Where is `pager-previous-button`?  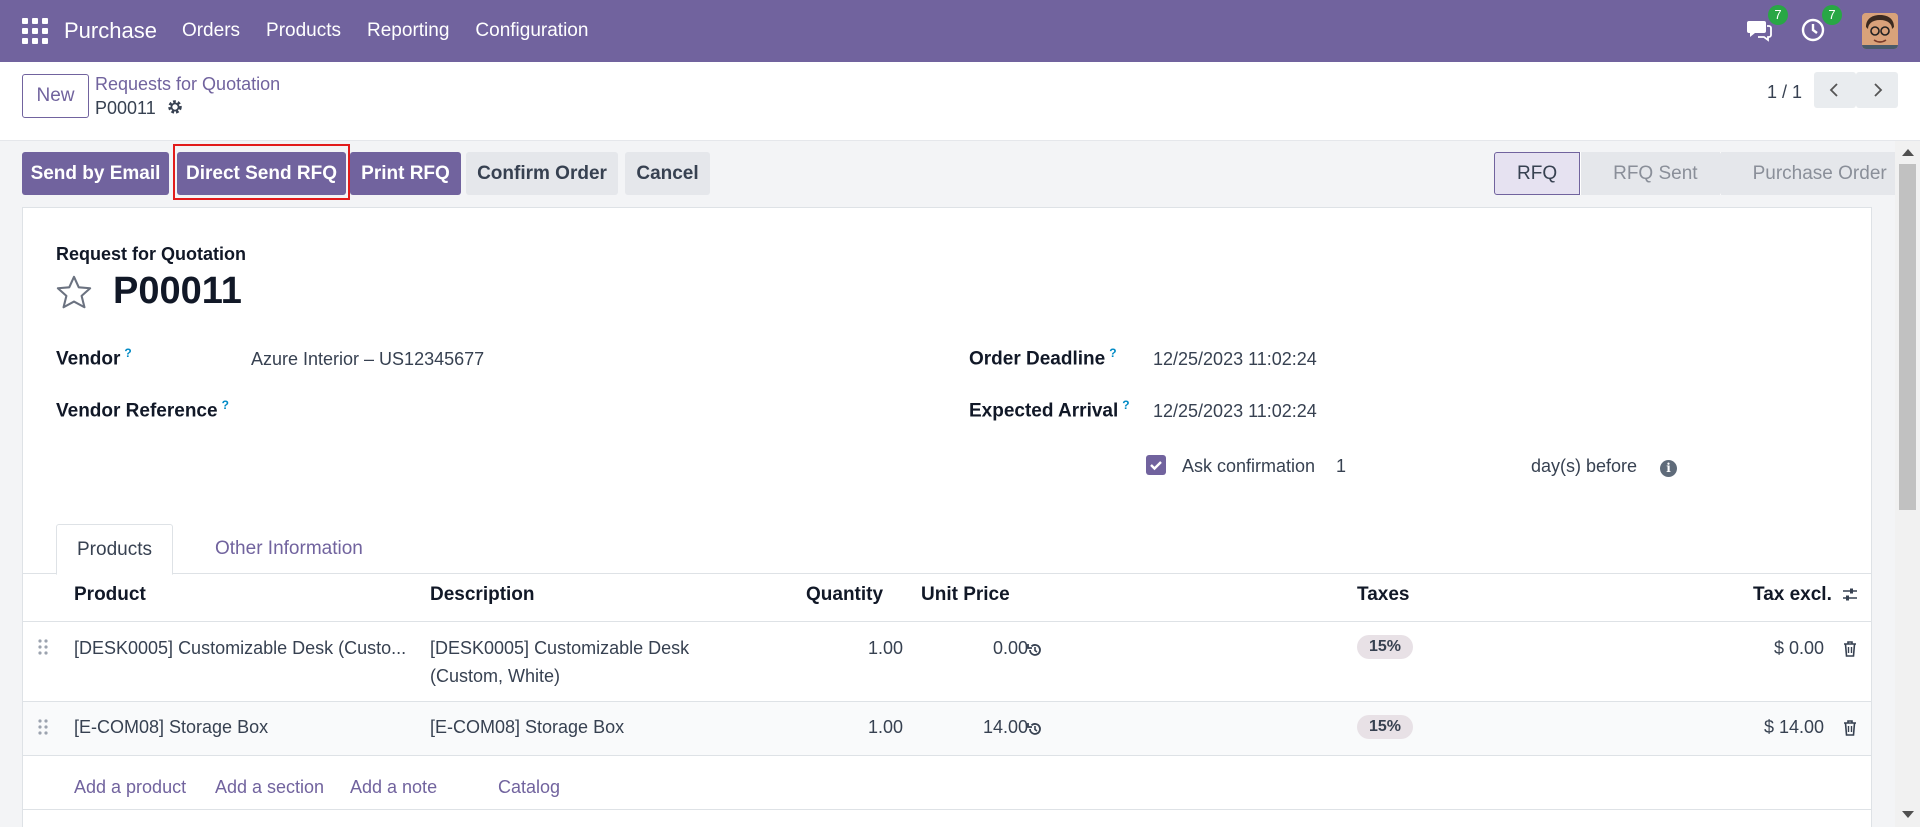 pager-previous-button is located at coordinates (1835, 90).